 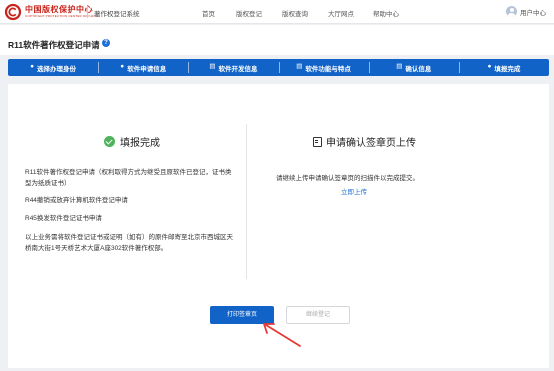 I want to click on info-paragraph: R11软件著作权登记申请（权利取得方式为继受且原软件已登记，证书类型为纸质证书）, so click(x=128, y=178).